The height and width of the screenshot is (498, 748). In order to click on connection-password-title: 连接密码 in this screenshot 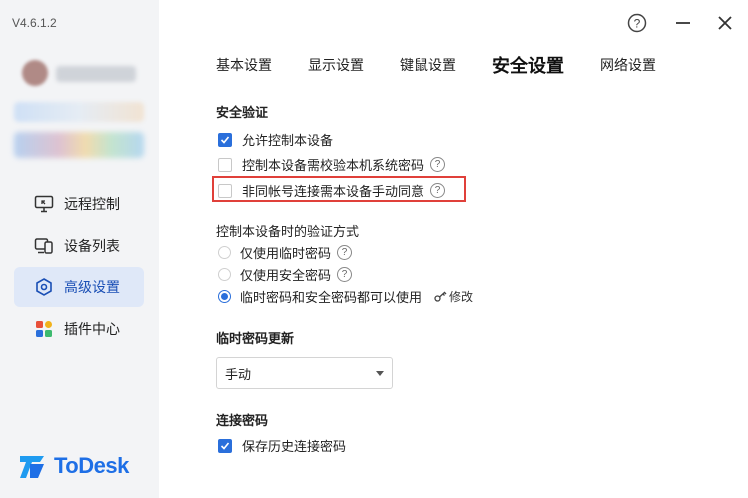, I will do `click(242, 420)`.